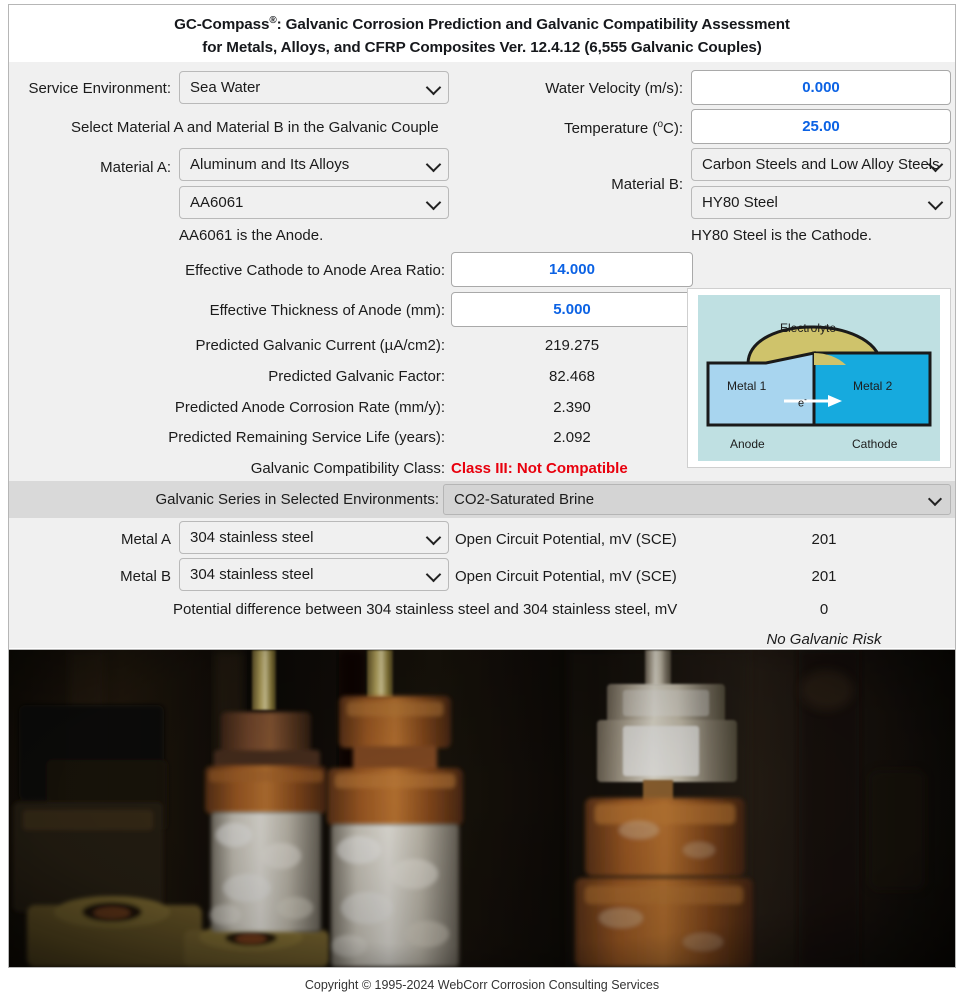  What do you see at coordinates (309, 407) in the screenshot?
I see `anode-corrosion-rate-label: Predicted Anode Corrosion Rate (mm/y):` at bounding box center [309, 407].